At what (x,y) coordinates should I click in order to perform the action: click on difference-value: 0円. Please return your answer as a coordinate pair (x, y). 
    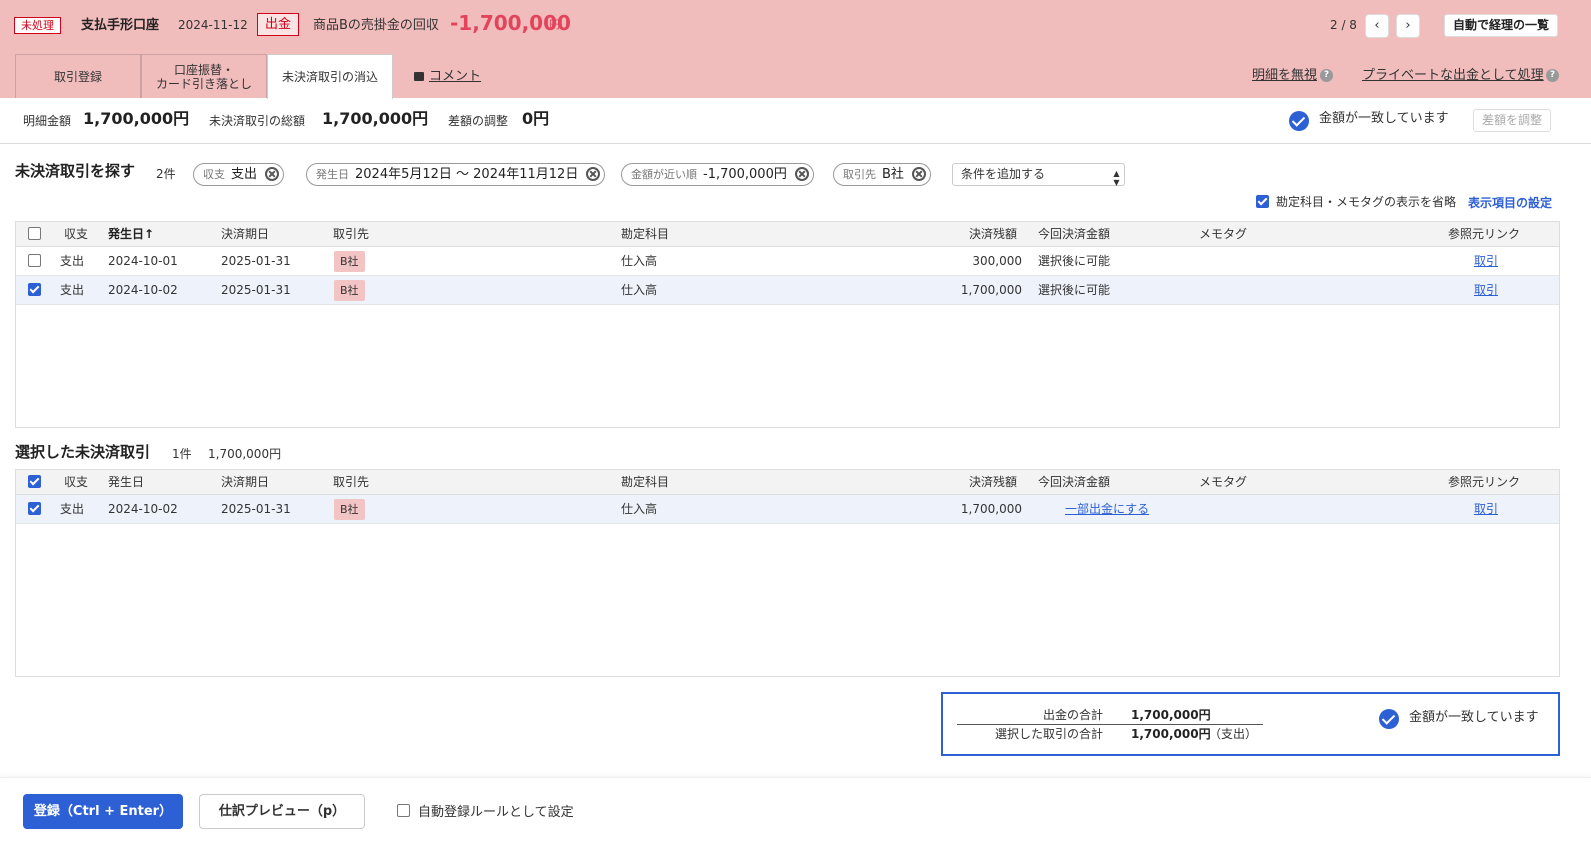
    Looking at the image, I should click on (536, 118).